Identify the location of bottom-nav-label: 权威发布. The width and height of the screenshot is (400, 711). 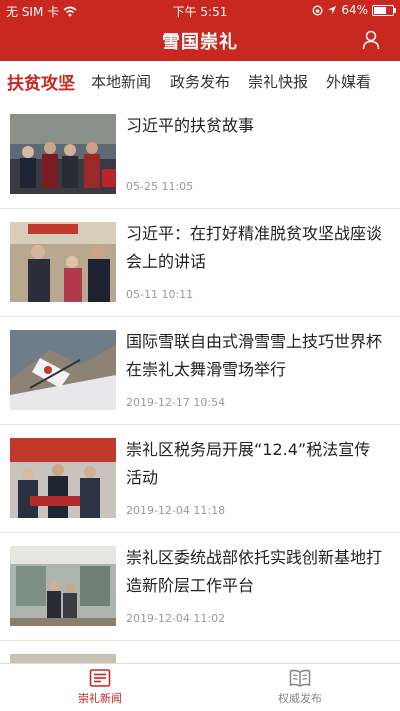
(300, 698).